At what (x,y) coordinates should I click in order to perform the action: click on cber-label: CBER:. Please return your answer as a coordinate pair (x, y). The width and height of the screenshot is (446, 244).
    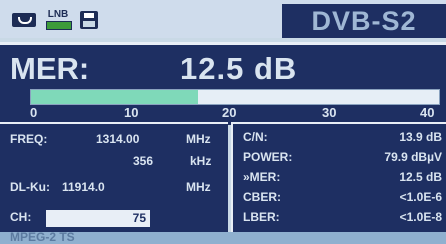
    Looking at the image, I should click on (262, 197).